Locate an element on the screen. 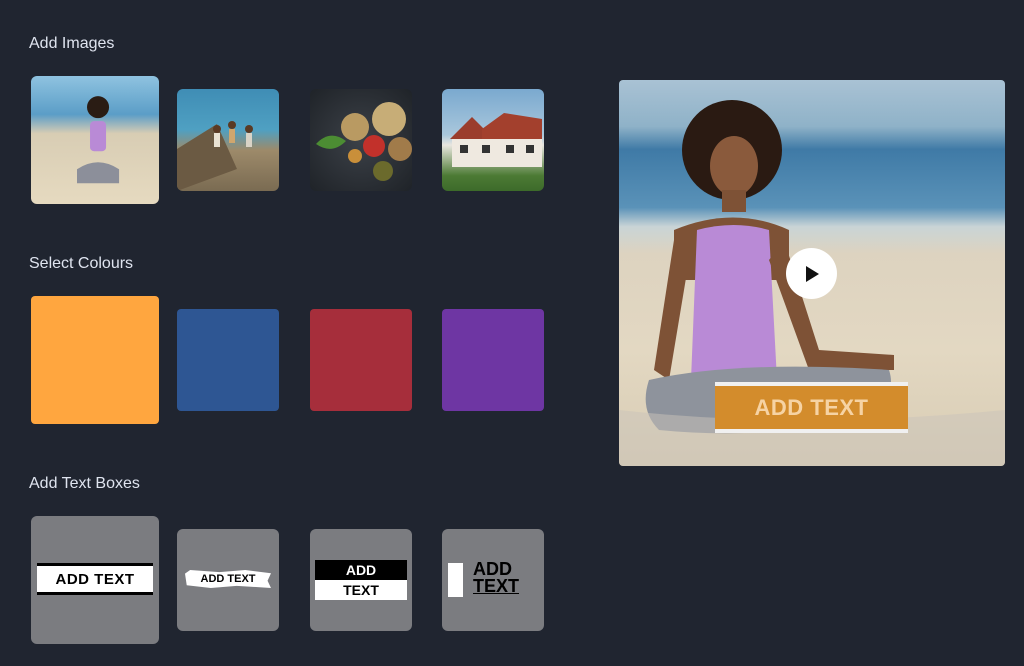 Image resolution: width=1024 pixels, height=666 pixels. colour-swatch-blue is located at coordinates (228, 360).